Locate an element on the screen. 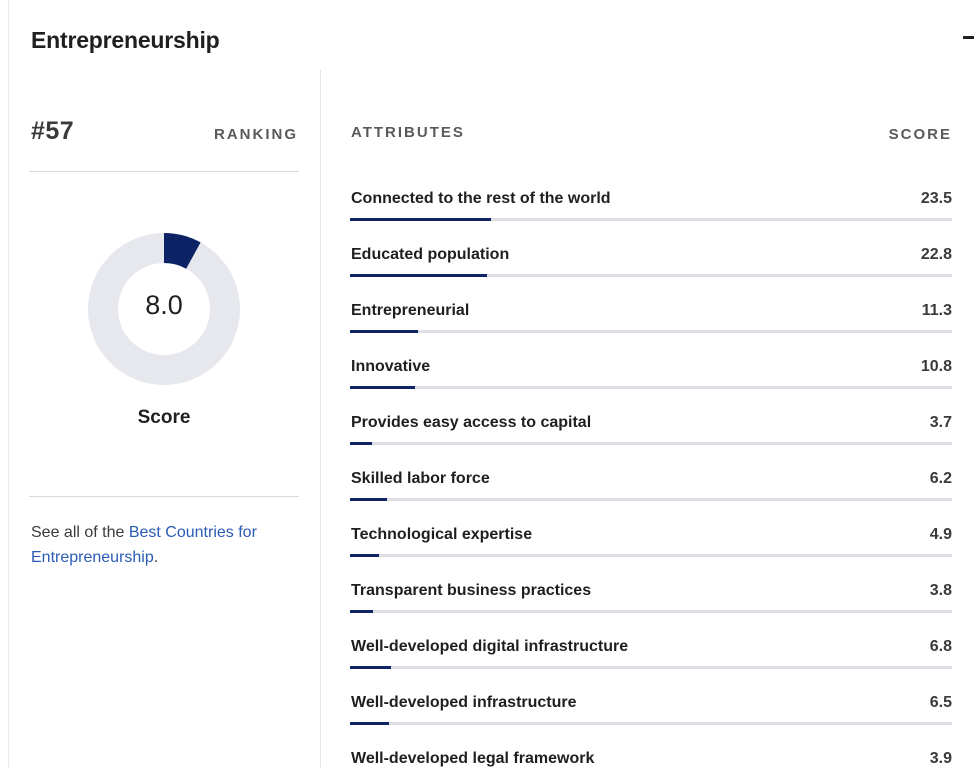 The image size is (974, 768). ranking-label: RANKING is located at coordinates (256, 134).